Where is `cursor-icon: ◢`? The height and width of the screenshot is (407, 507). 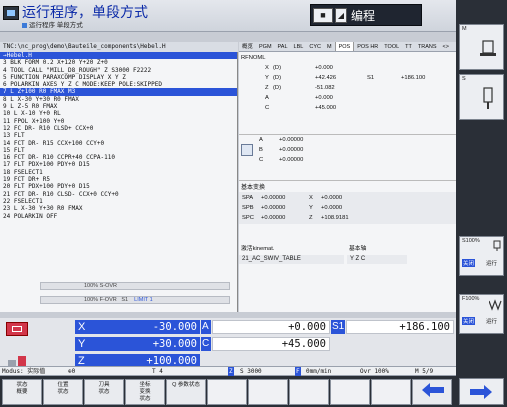
cursor-icon: ◢ is located at coordinates (341, 15).